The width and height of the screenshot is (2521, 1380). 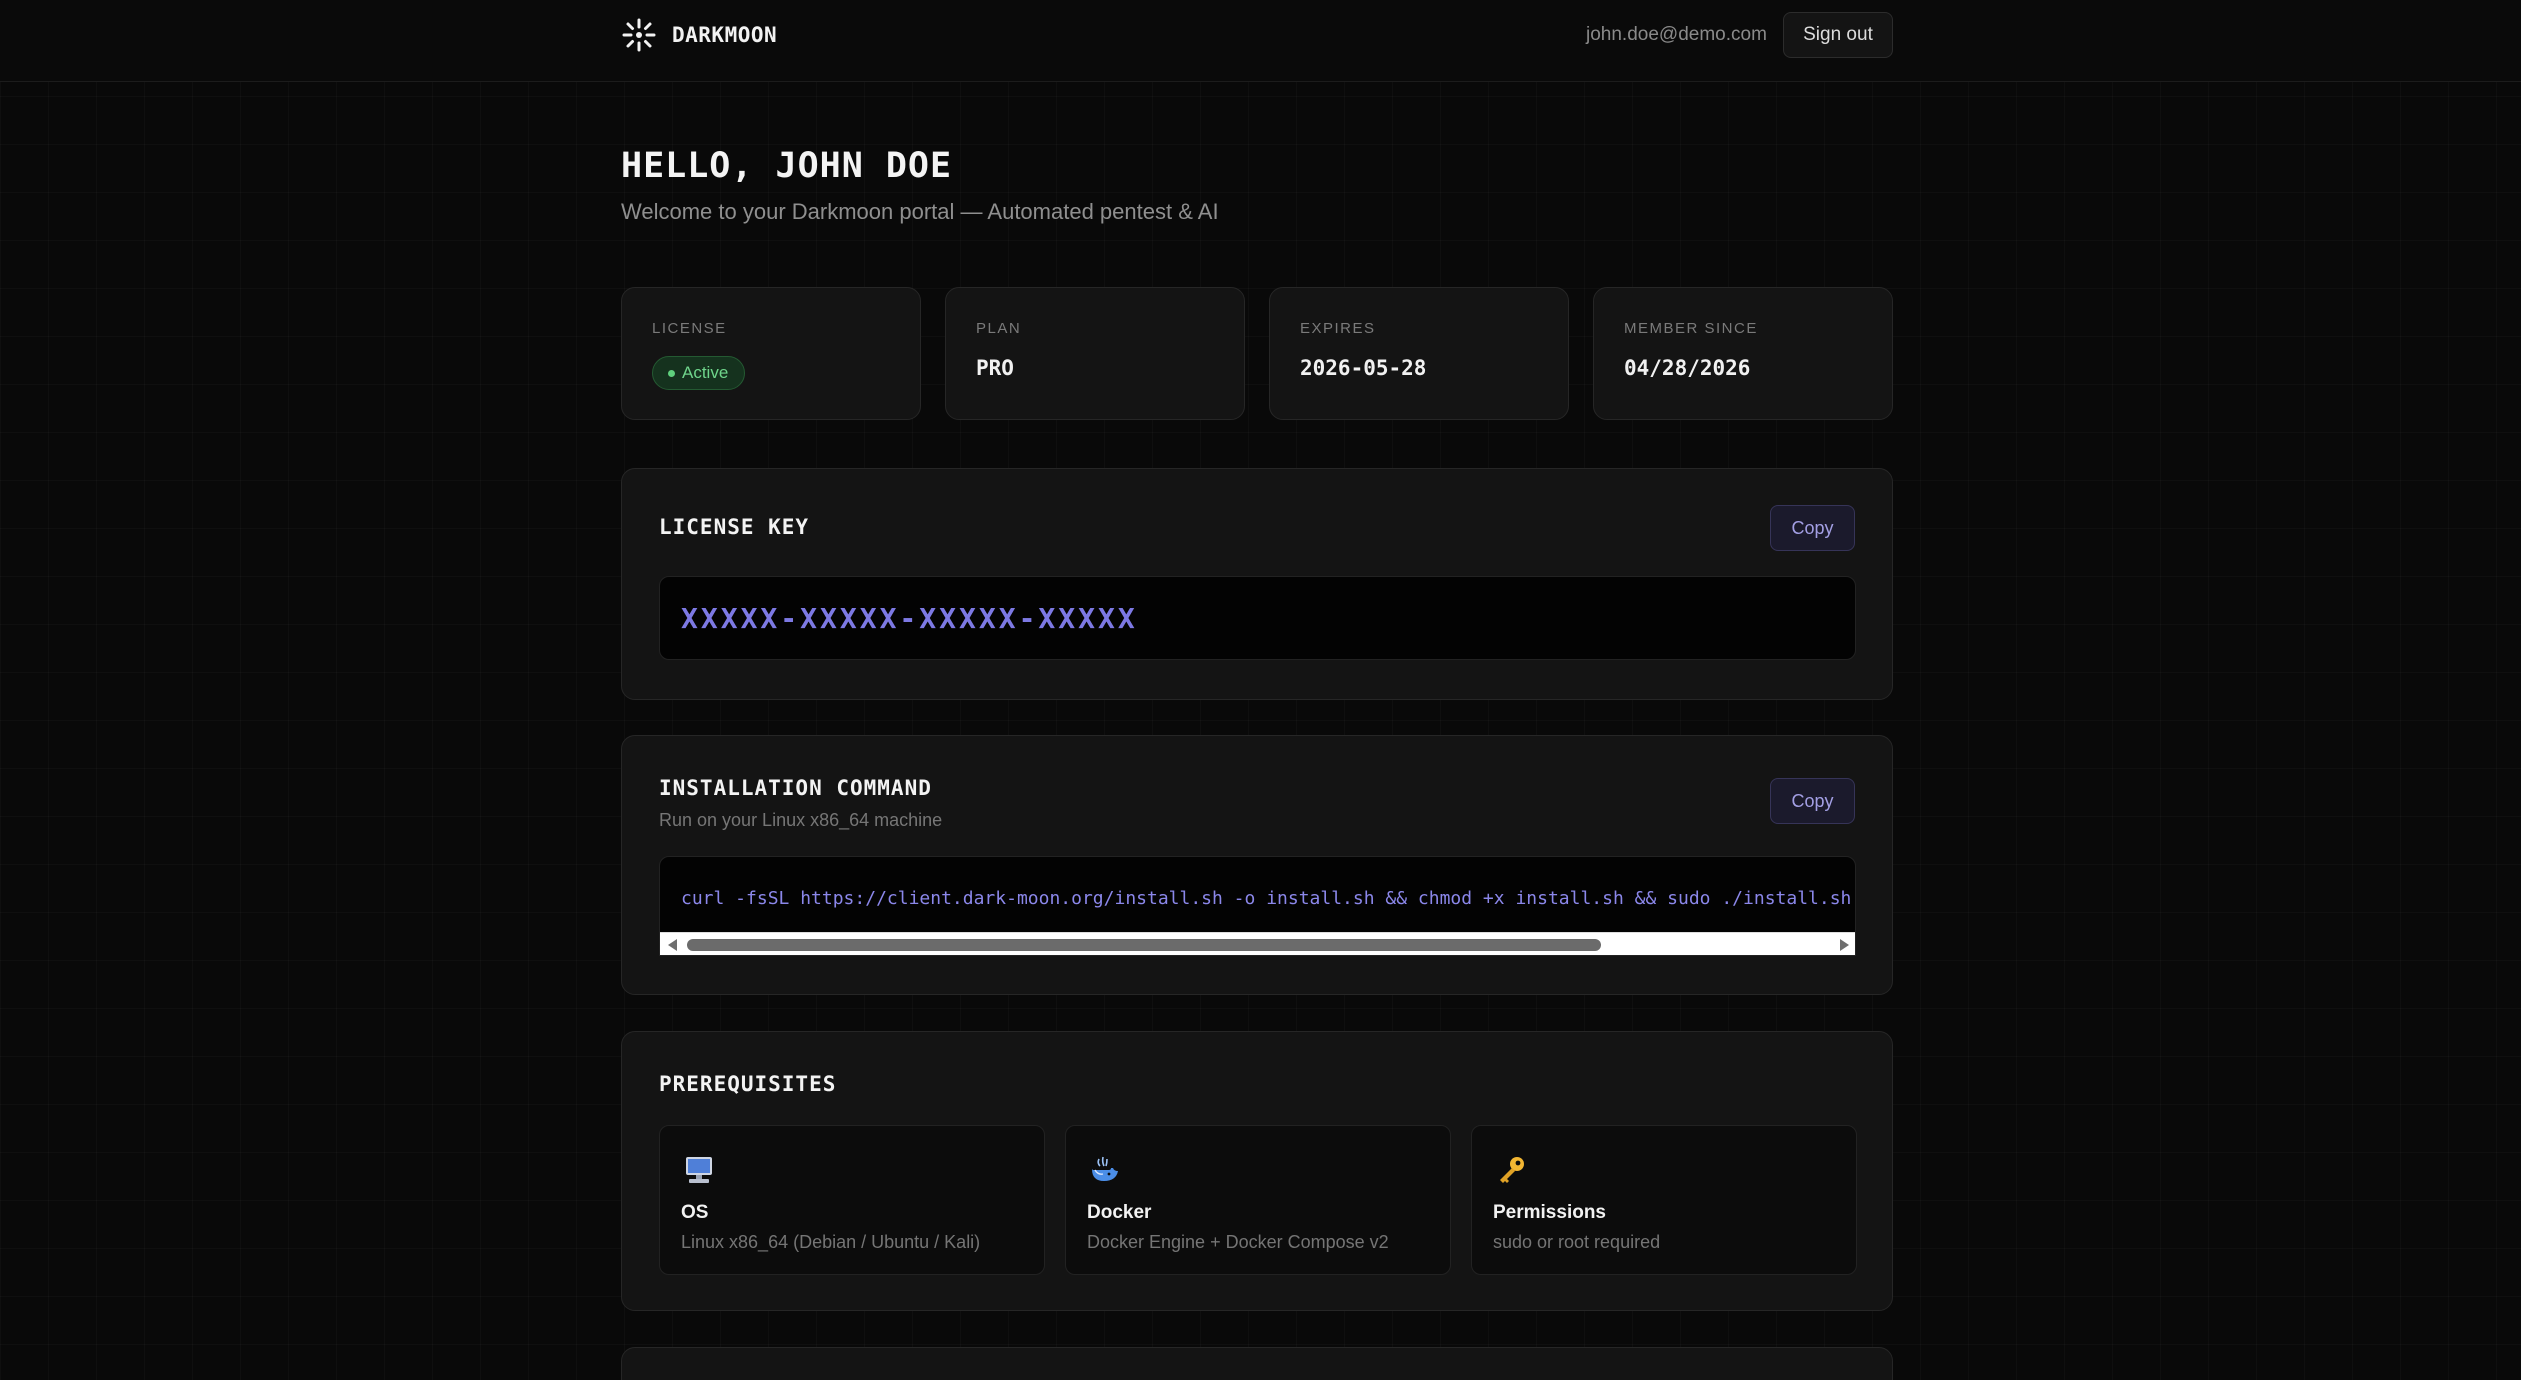 What do you see at coordinates (1419, 353) in the screenshot?
I see `expires-card: EXPIRES 2026-05-28` at bounding box center [1419, 353].